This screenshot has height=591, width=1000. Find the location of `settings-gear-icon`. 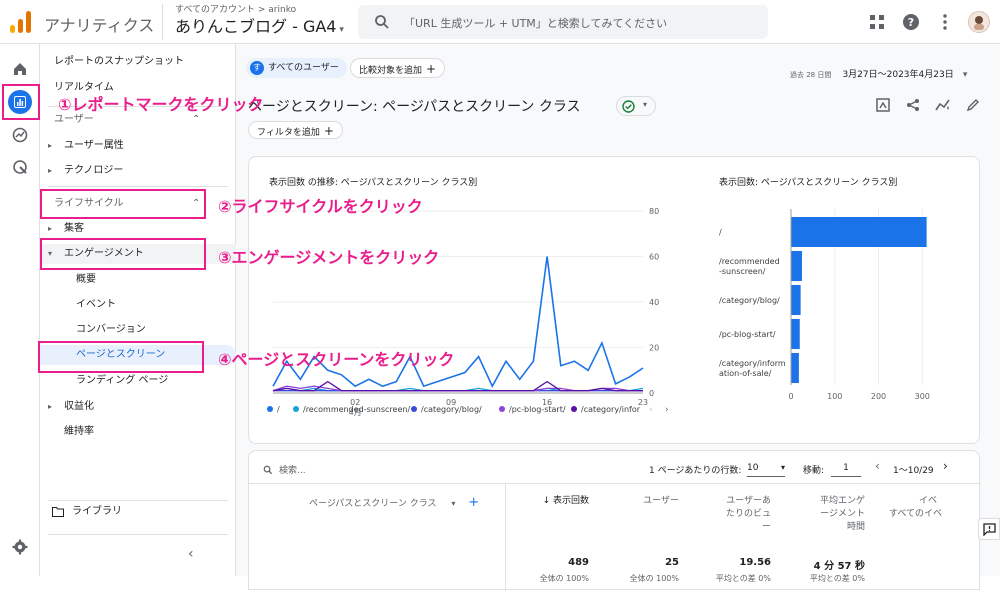

settings-gear-icon is located at coordinates (20, 547).